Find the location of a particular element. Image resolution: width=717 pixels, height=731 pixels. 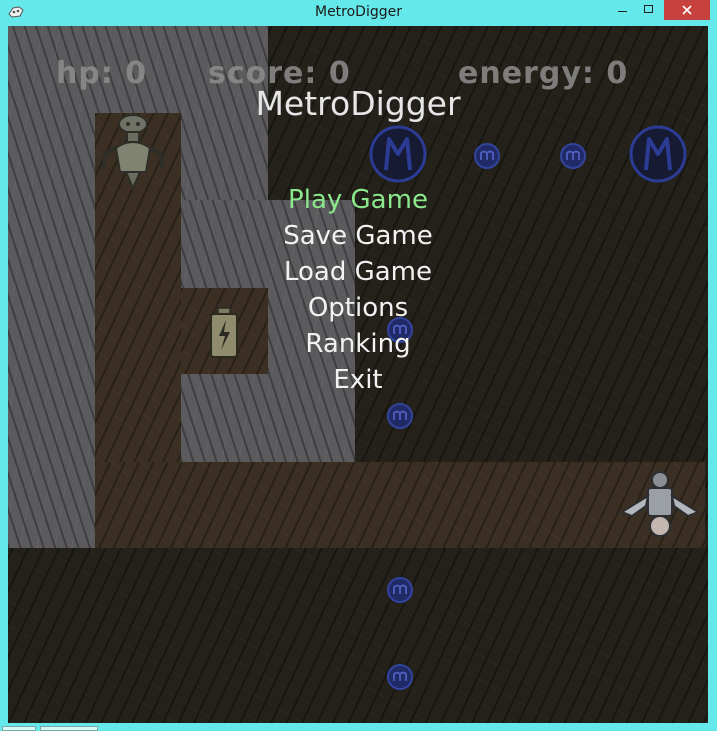

terrain-tunnel is located at coordinates (400, 505).